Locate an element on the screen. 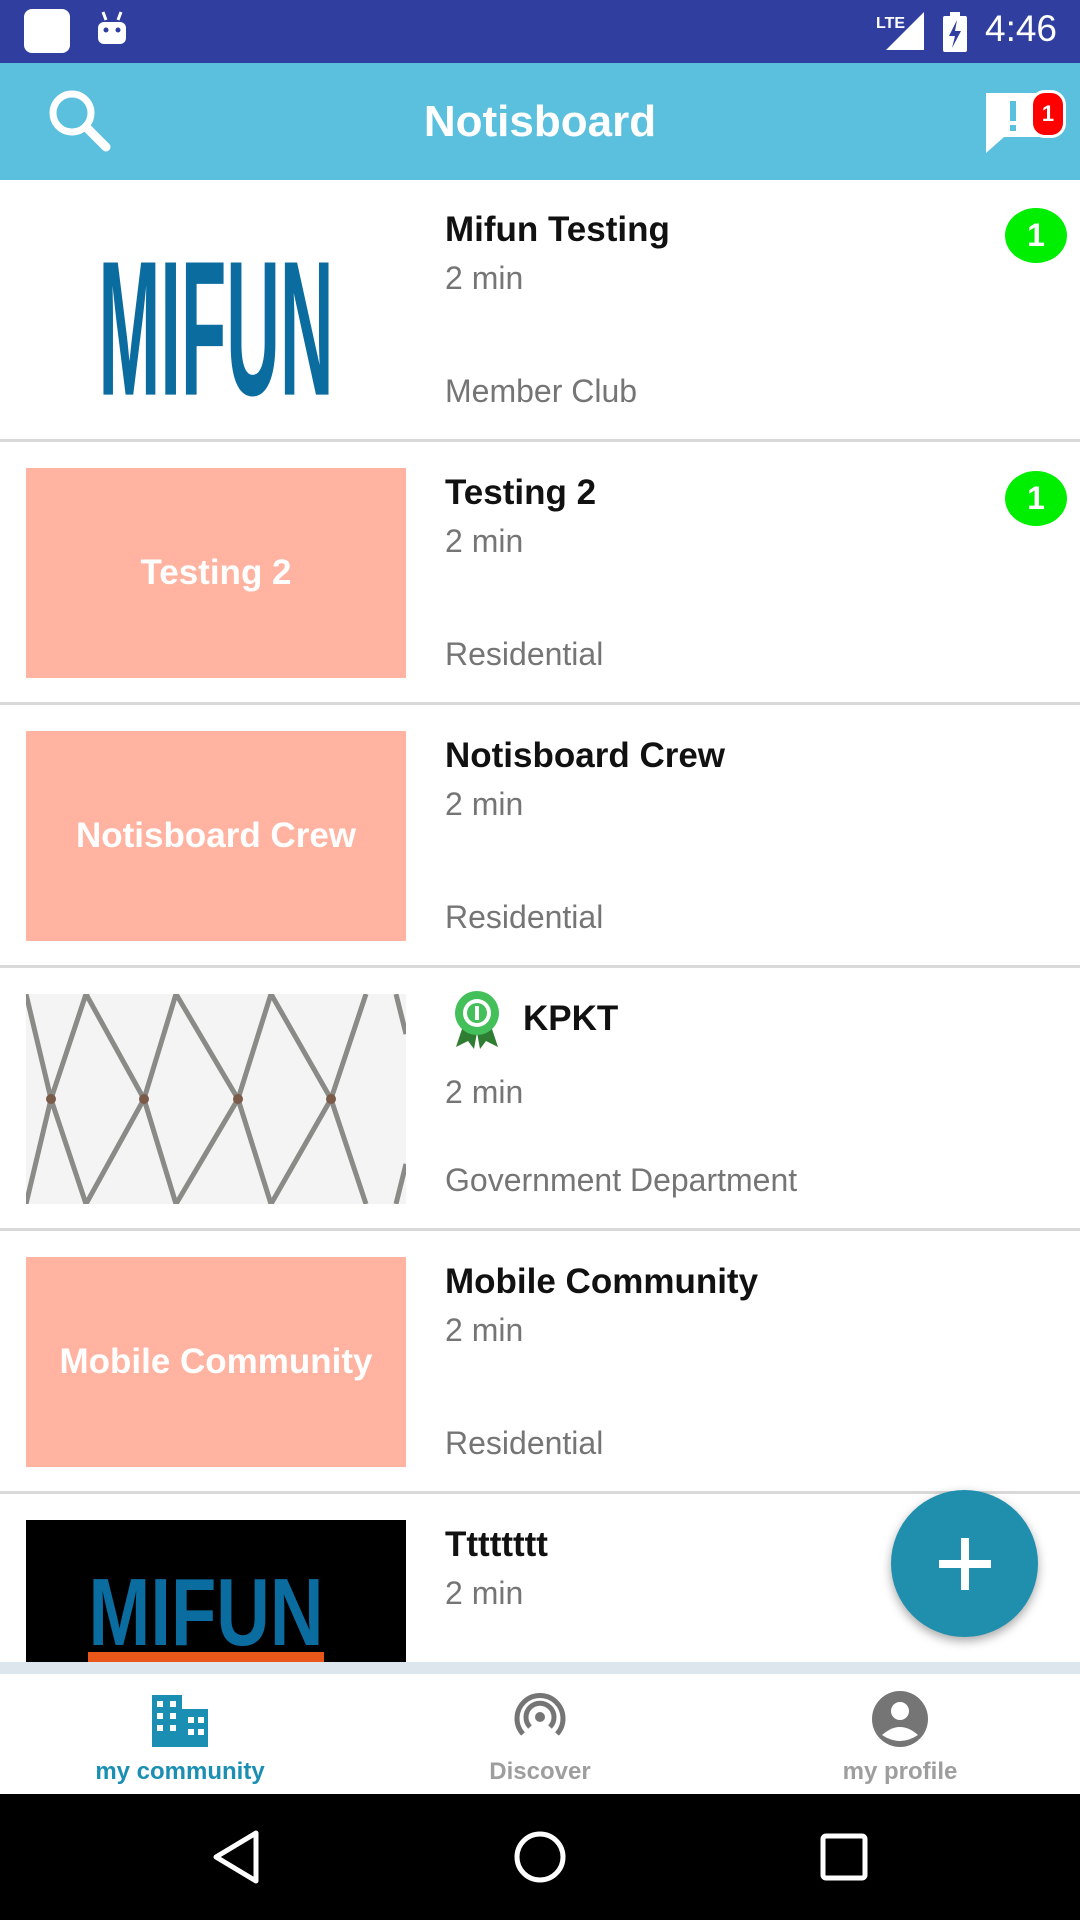  nav-my-profile: my profile is located at coordinates (900, 1734).